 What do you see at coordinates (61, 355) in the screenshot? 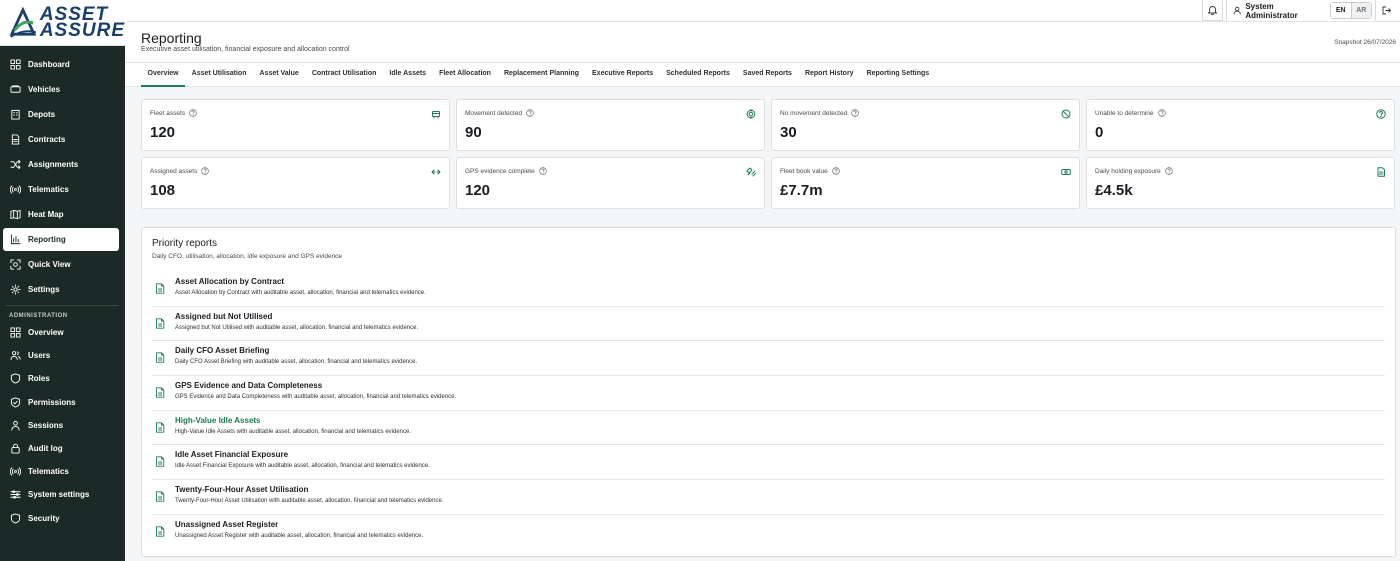
I see `admin-item-users: Users` at bounding box center [61, 355].